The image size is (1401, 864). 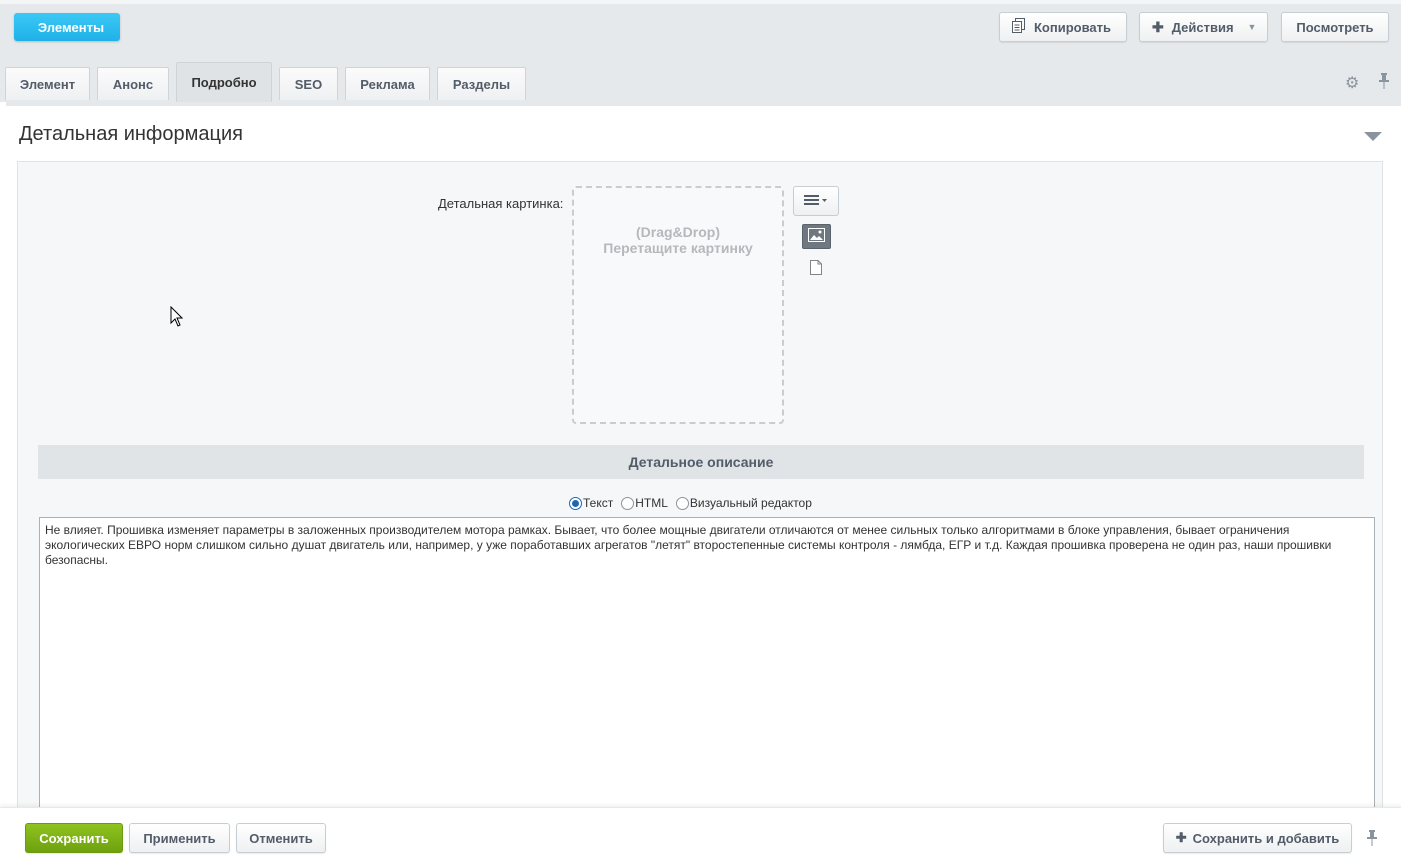 I want to click on image-dropzone: (Drag&Drop) Перетащите картинку, so click(x=678, y=305).